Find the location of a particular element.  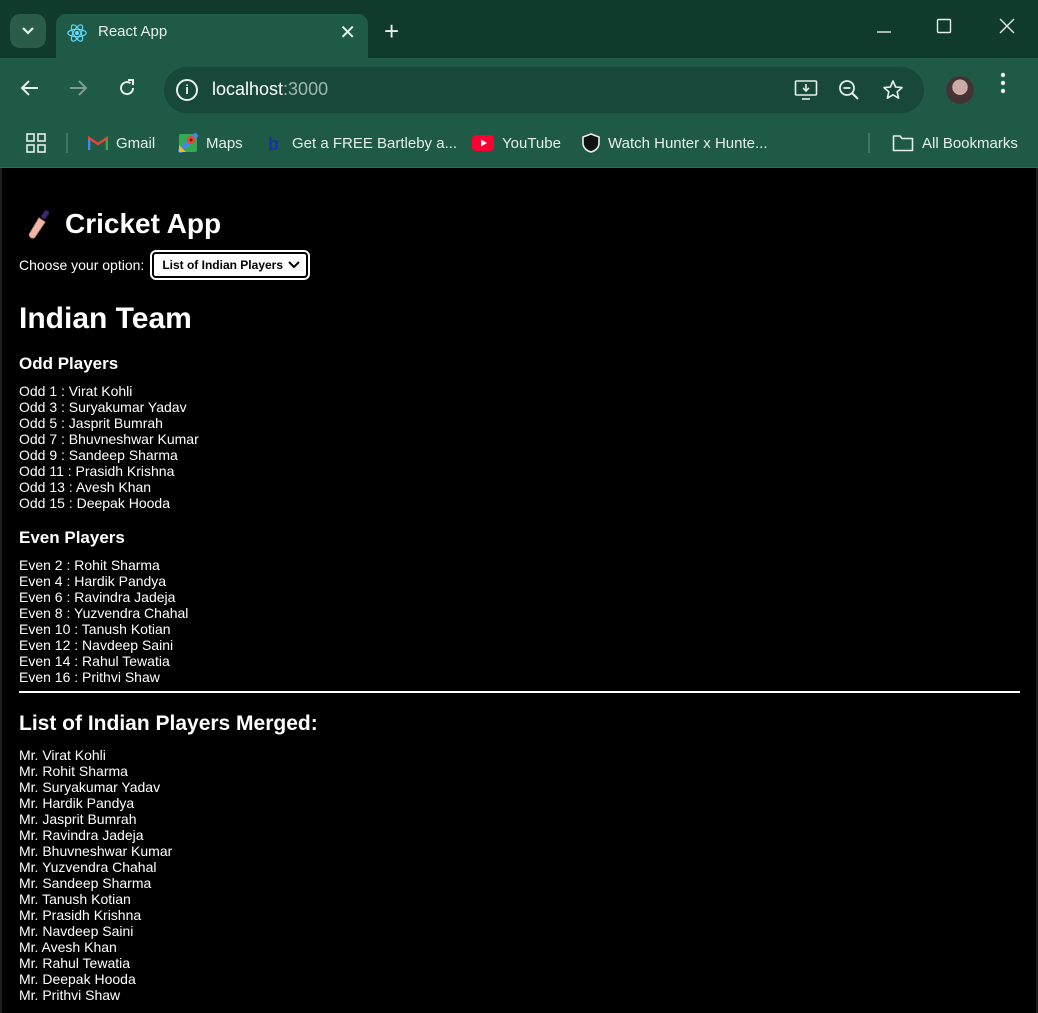

browser-titlebar: React App ✕ + is located at coordinates (519, 29).